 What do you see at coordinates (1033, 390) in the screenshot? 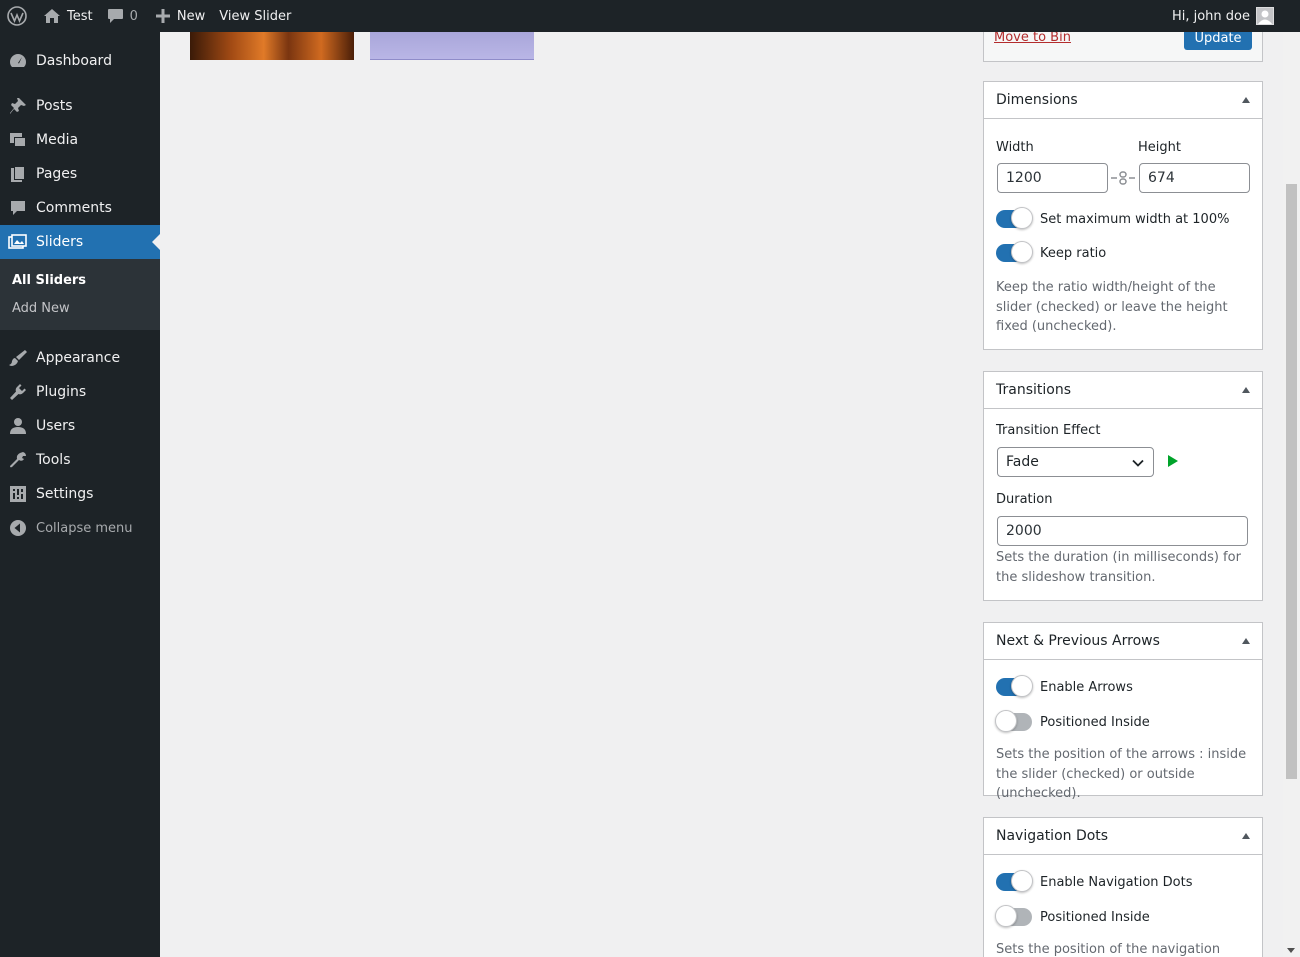
I see `box-title: Transitions` at bounding box center [1033, 390].